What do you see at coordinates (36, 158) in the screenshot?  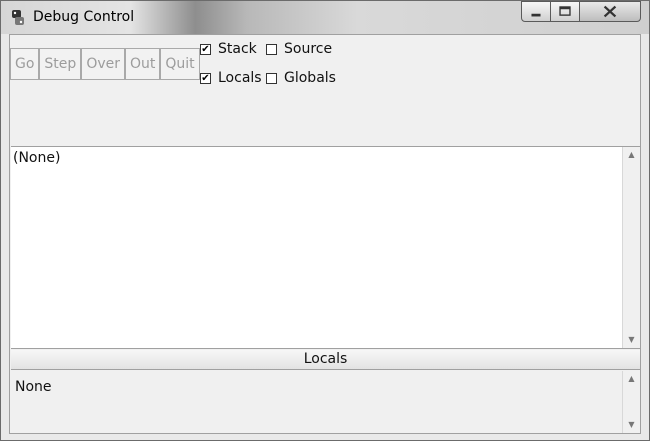 I see `stack-entry: (None)` at bounding box center [36, 158].